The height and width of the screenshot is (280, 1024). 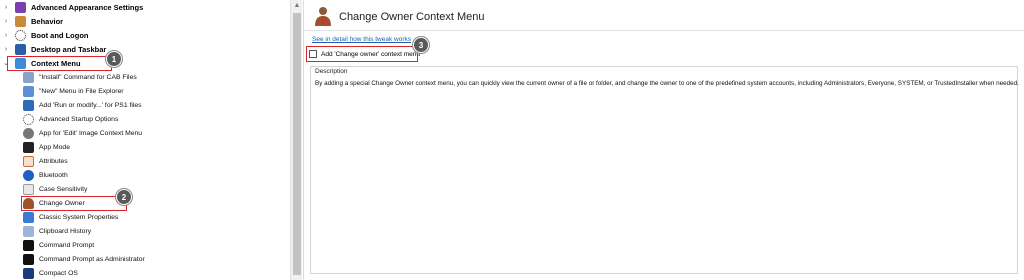 What do you see at coordinates (92, 259) in the screenshot?
I see `tree-item-label: Command Prompt as Administrator` at bounding box center [92, 259].